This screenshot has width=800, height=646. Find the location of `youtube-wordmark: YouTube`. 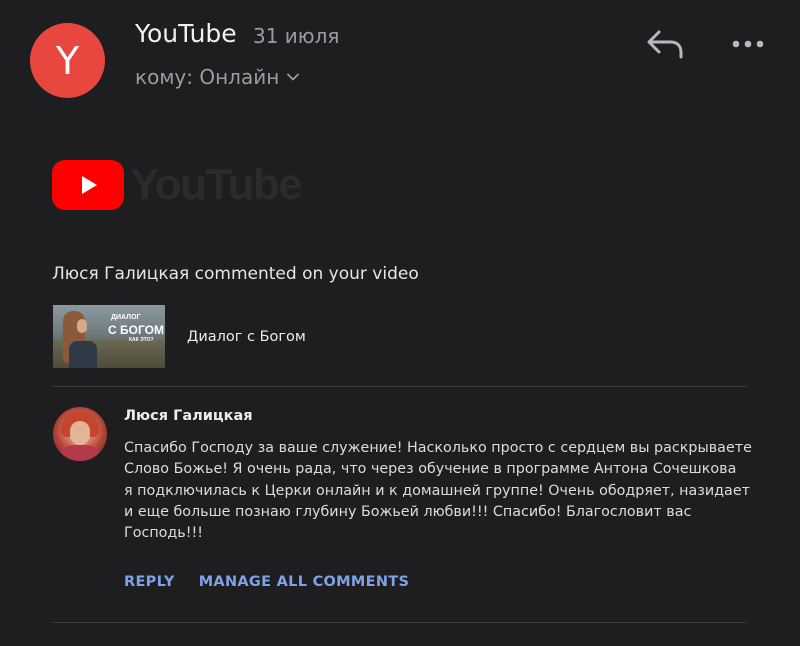

youtube-wordmark: YouTube is located at coordinates (216, 184).